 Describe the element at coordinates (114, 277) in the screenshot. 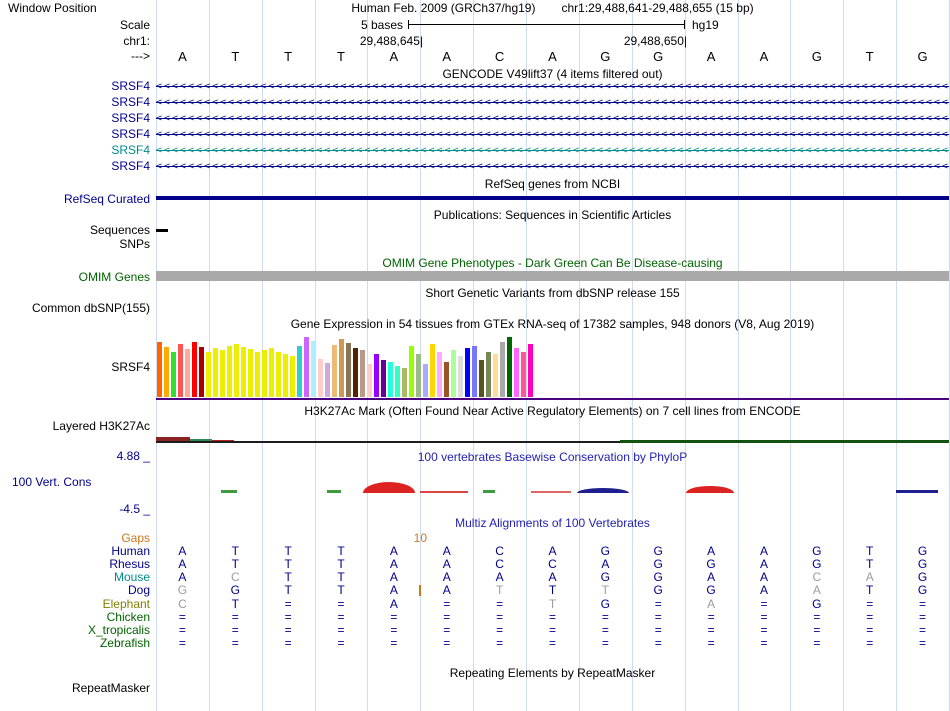

I see `track-label-omim-genes: OMIM Genes` at that location.